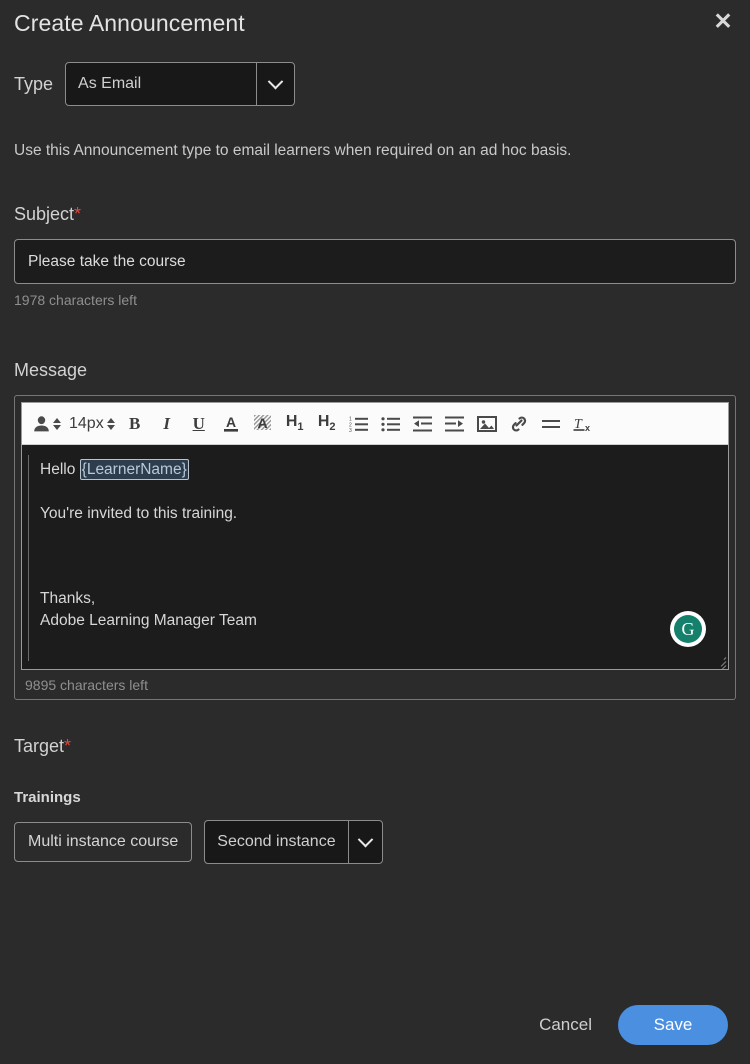 Image resolution: width=750 pixels, height=1064 pixels. Describe the element at coordinates (139, 514) in the screenshot. I see `message-line-2: You're invited to this training.` at that location.